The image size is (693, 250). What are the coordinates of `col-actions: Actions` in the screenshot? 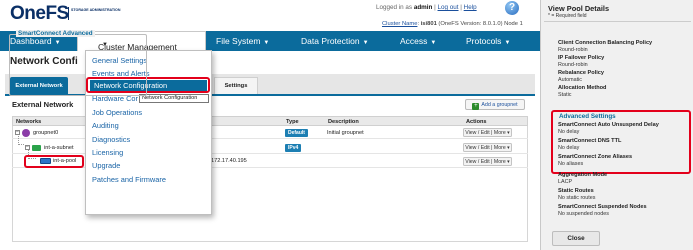 It's located at (476, 122).